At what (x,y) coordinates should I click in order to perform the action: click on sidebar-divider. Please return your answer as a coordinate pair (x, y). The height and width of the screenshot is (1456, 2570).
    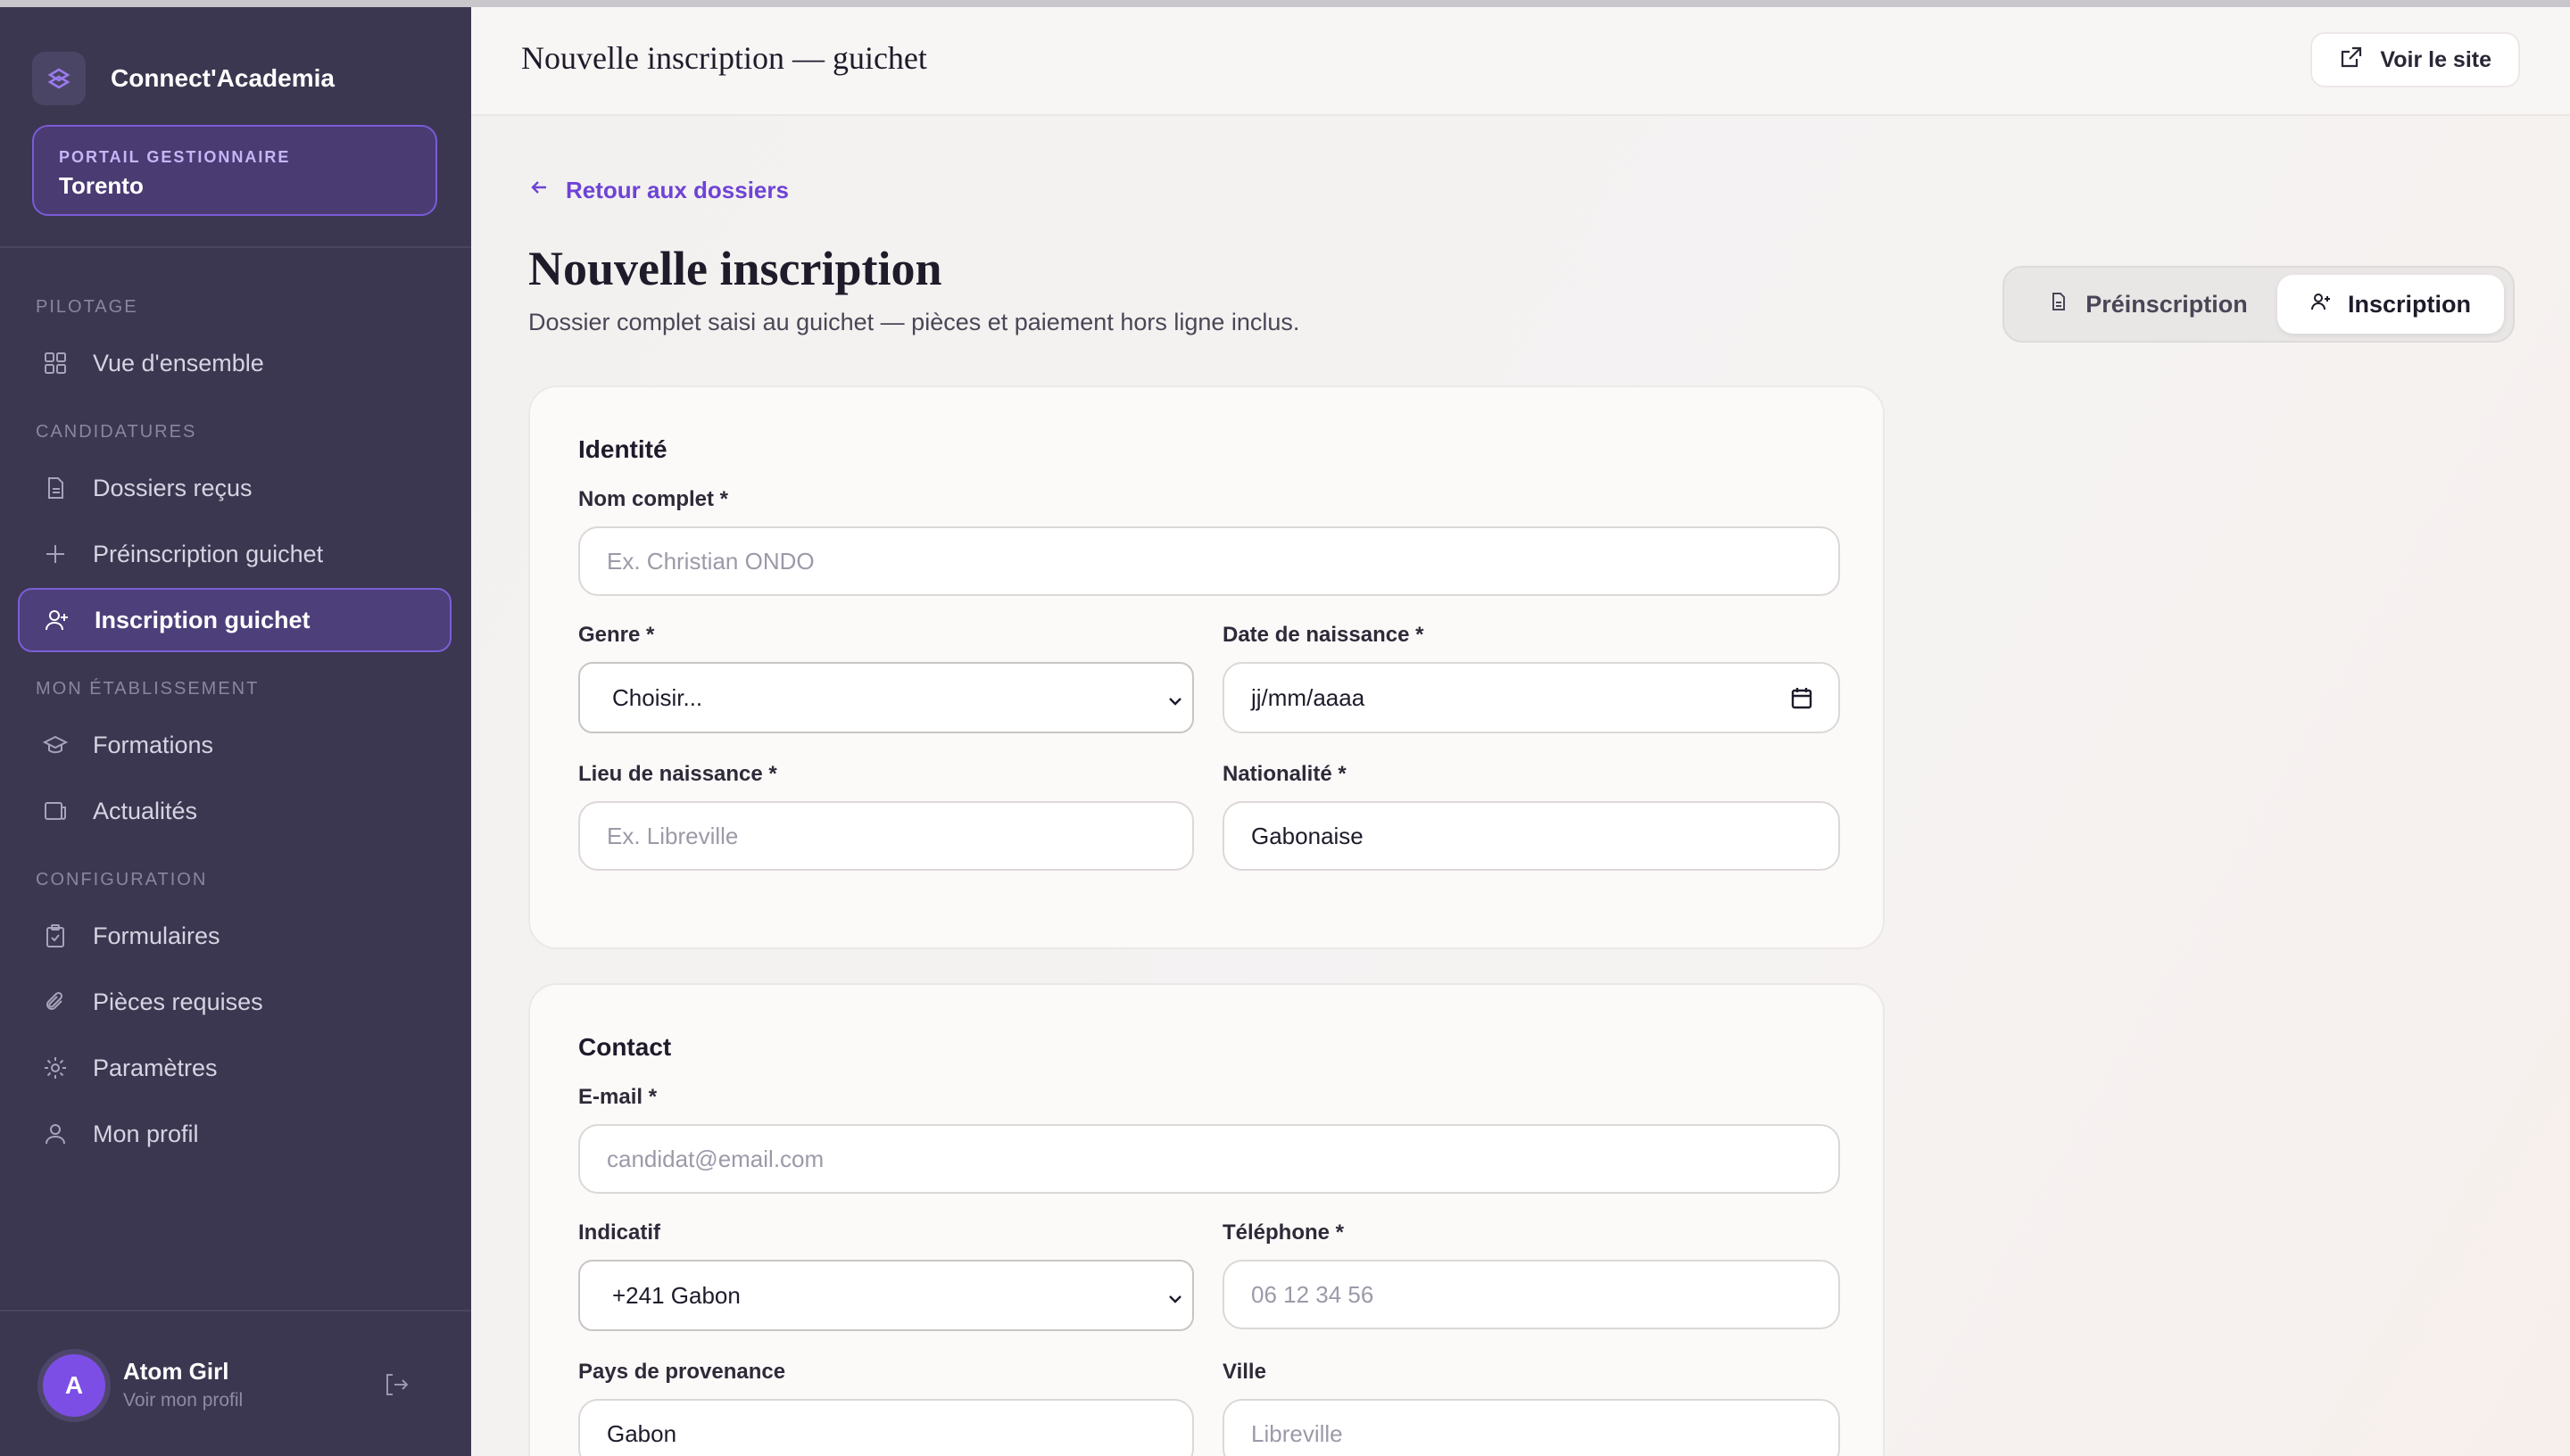
    Looking at the image, I should click on (236, 247).